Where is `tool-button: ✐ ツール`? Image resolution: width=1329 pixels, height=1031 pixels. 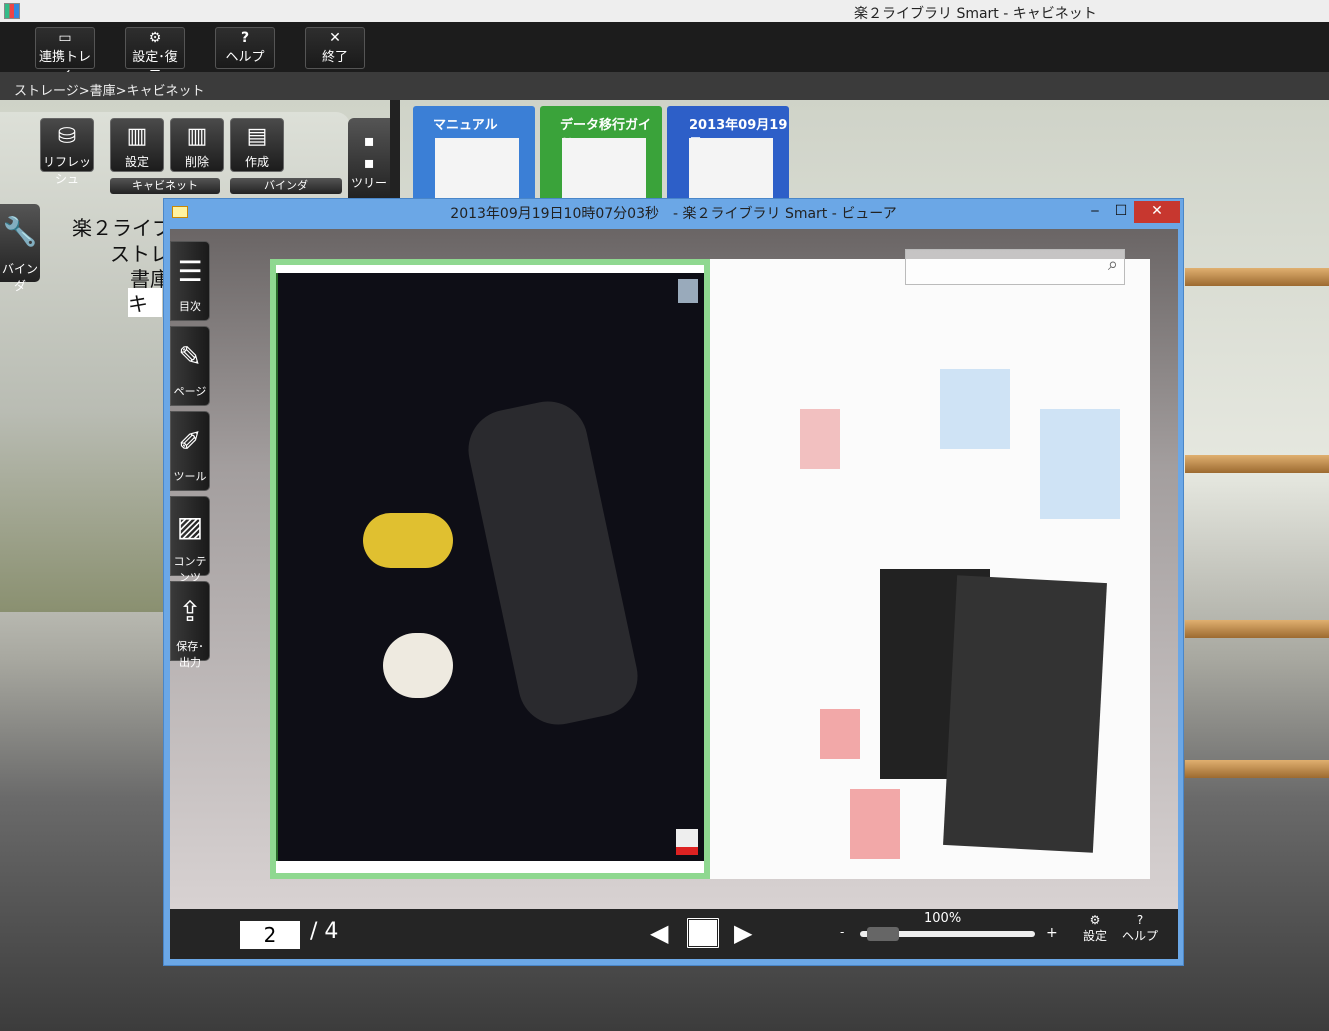 tool-button: ✐ ツール is located at coordinates (190, 451).